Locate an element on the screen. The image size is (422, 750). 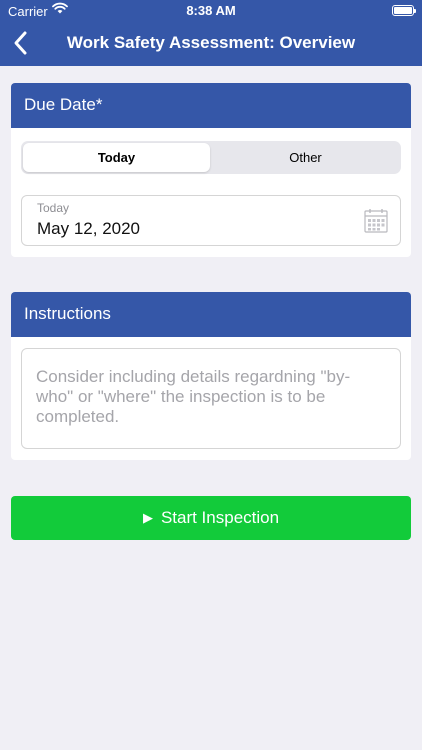
clock-time: 8:38 AM is located at coordinates (211, 10).